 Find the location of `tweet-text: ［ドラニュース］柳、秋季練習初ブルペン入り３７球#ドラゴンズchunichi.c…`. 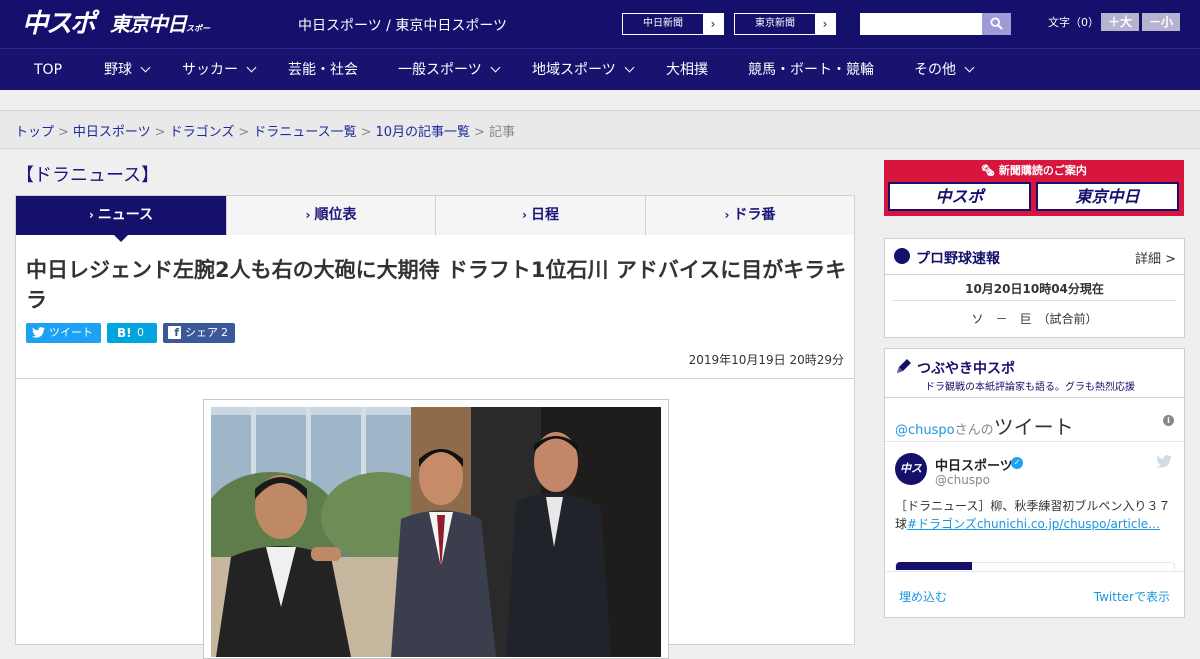

tweet-text: ［ドラニュース］柳、秋季練習初ブルペン入り３７球#ドラゴンズchunichi.c… is located at coordinates (1035, 515).